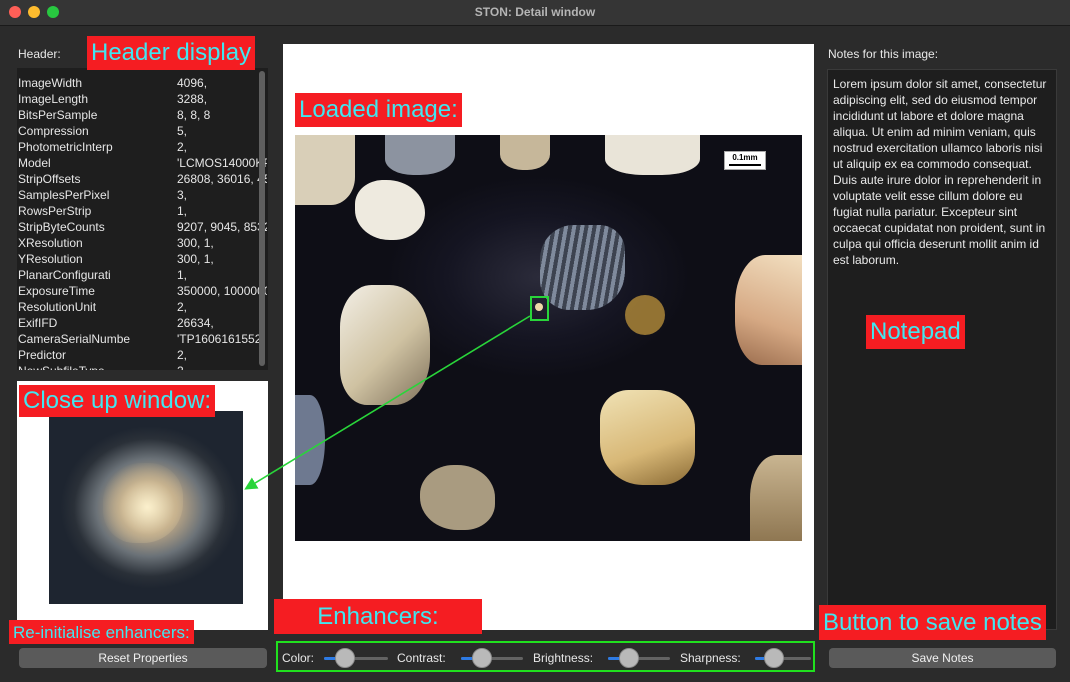 The image size is (1070, 682). Describe the element at coordinates (710, 658) in the screenshot. I see `sharpness-label: Sharpness:` at that location.